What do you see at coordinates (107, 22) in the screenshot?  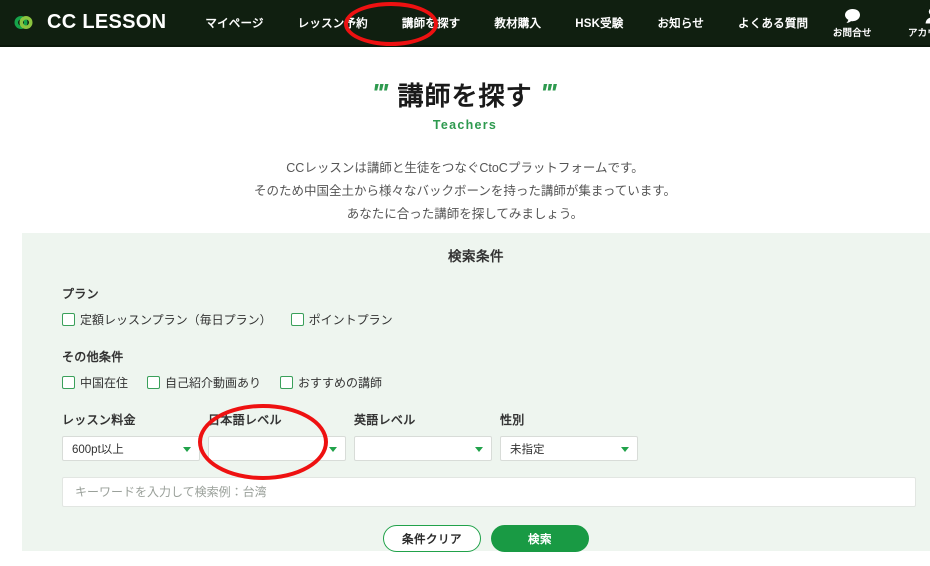 I see `logo-text: CC LESSON` at bounding box center [107, 22].